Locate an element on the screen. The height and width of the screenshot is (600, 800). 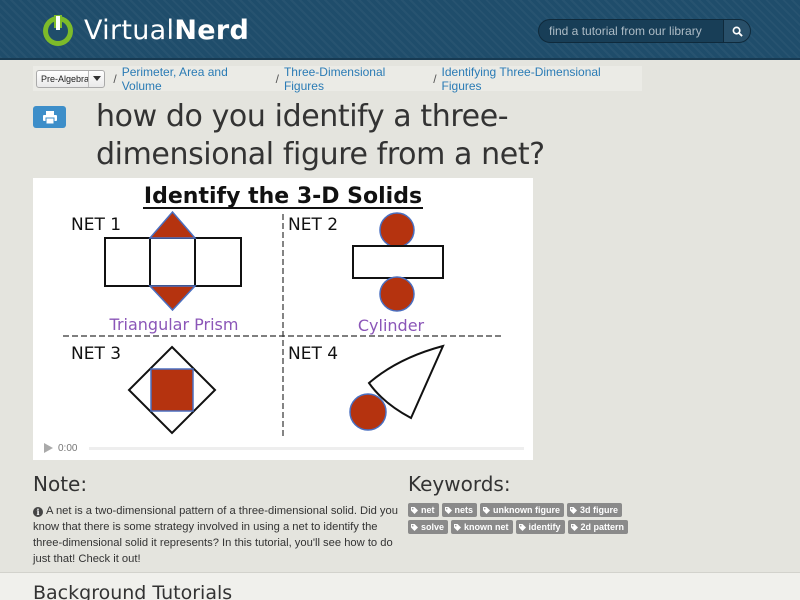
video-controls: 0:00 is located at coordinates (283, 448).